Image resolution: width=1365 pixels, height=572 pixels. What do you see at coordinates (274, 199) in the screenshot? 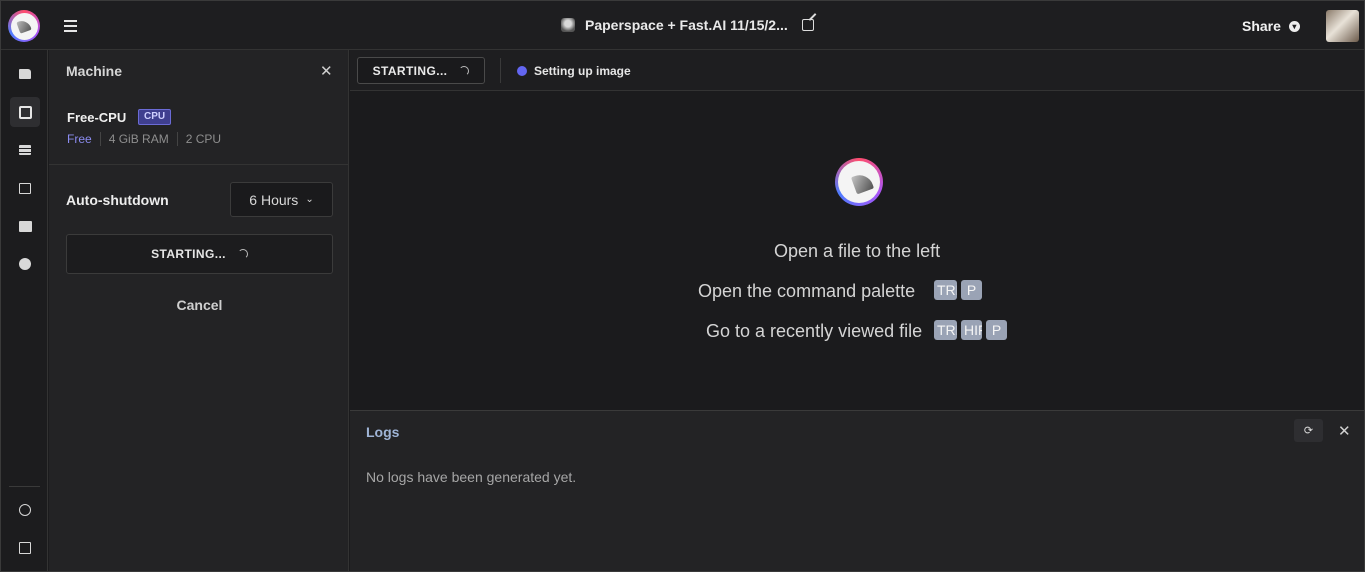
I see `autoshutdown-value: 6 Hours` at bounding box center [274, 199].